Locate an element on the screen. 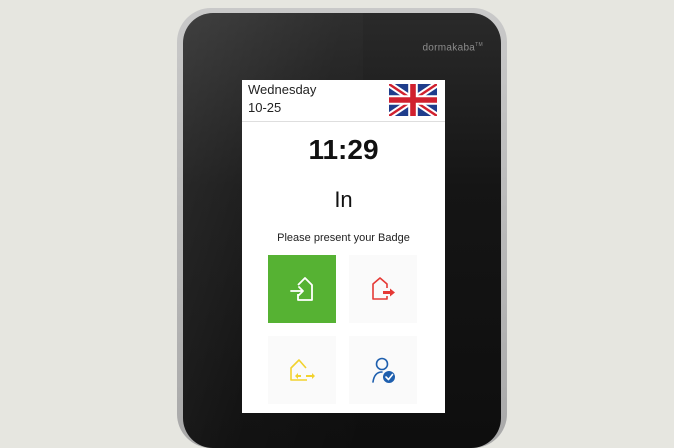 Image resolution: width=674 pixels, height=448 pixels. day-label: Wednesday is located at coordinates (282, 89).